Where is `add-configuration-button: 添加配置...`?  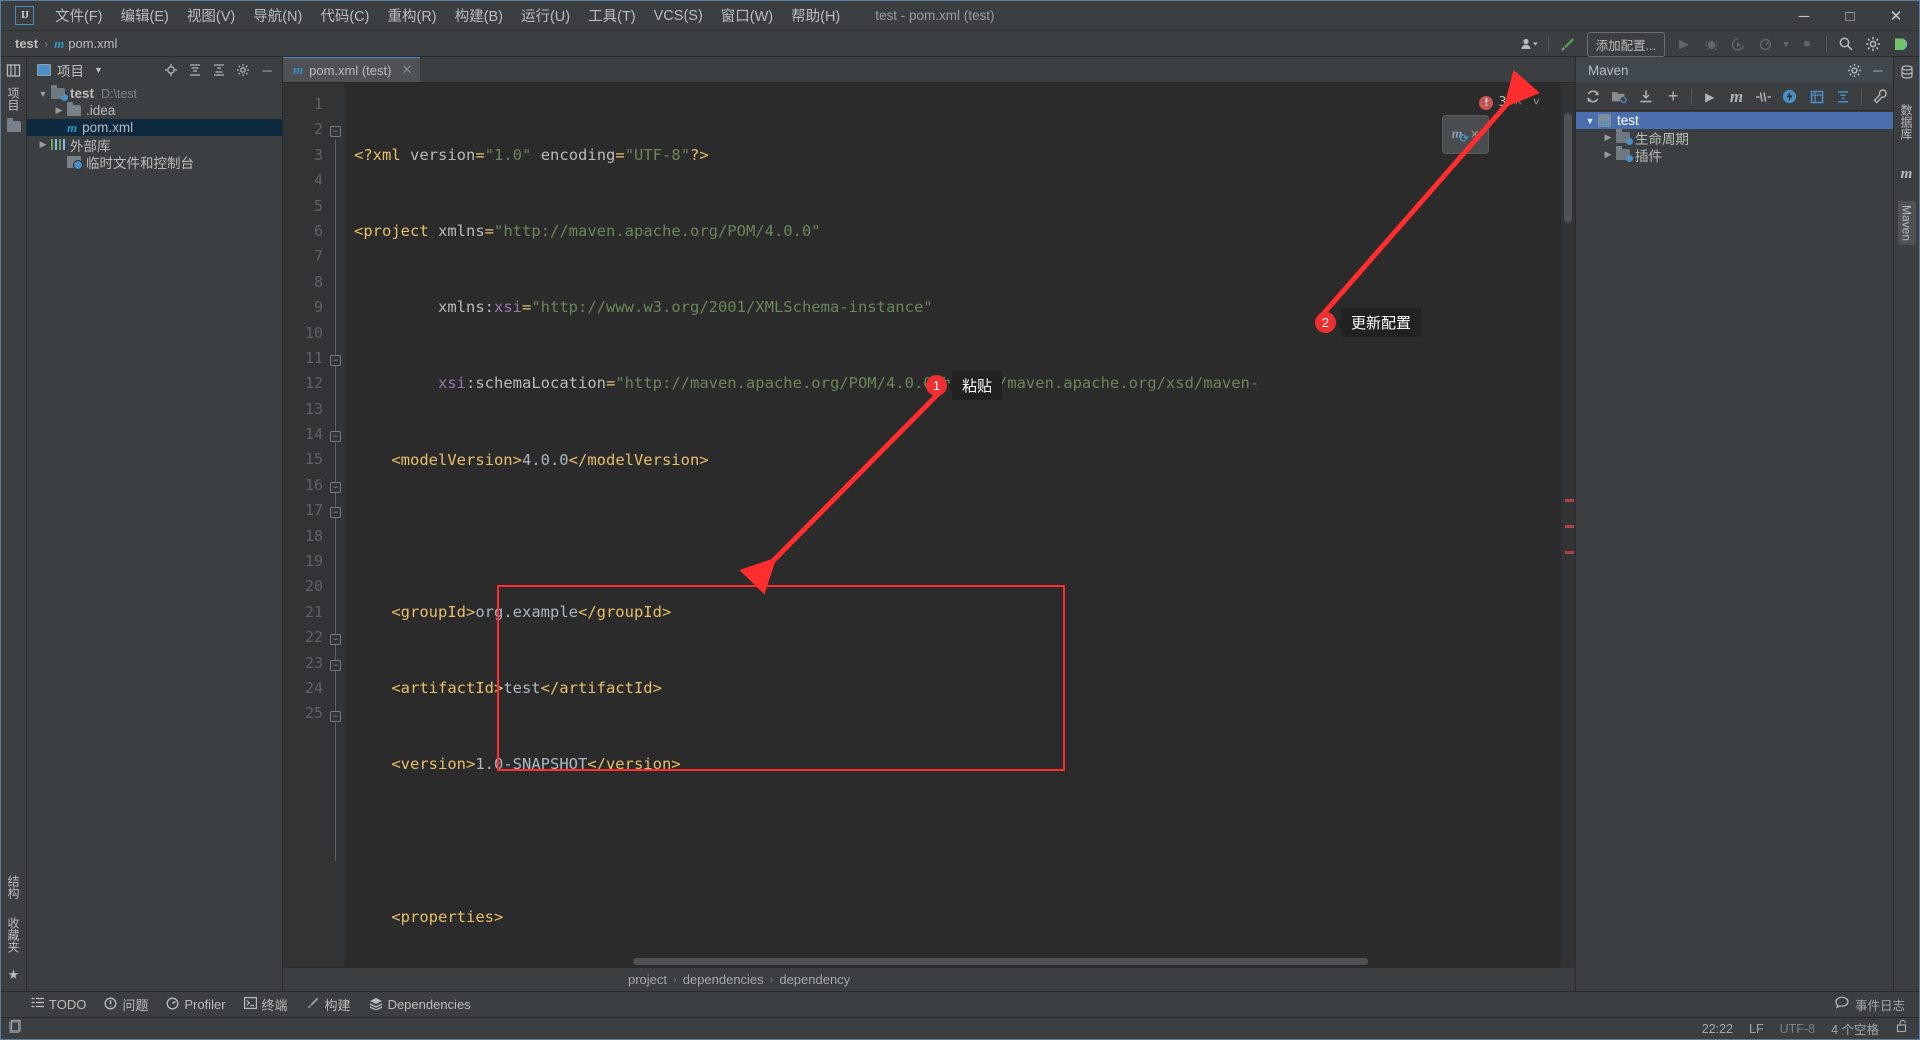 add-configuration-button: 添加配置... is located at coordinates (1625, 44).